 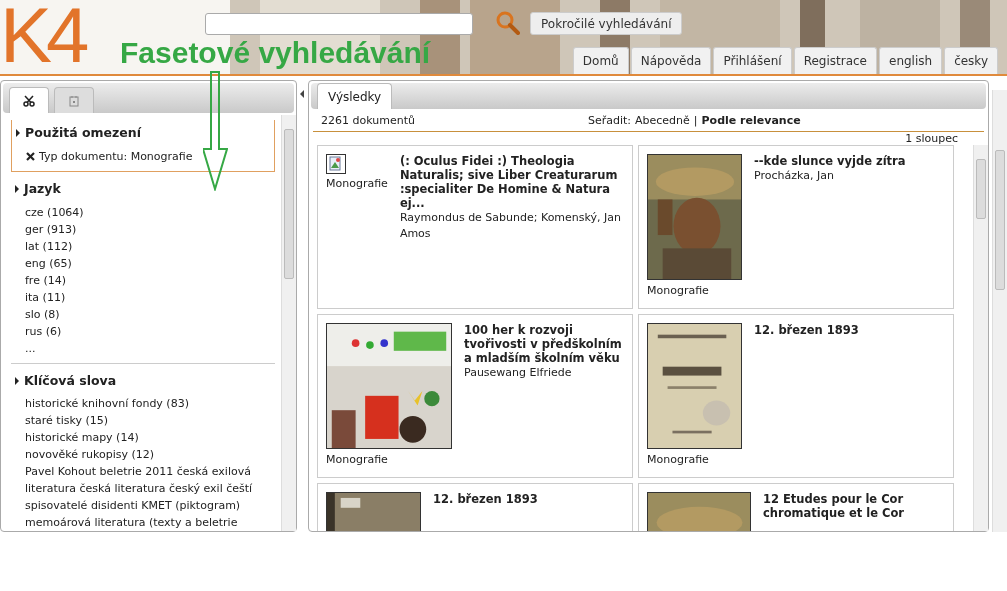 What do you see at coordinates (143, 331) in the screenshot?
I see `facet-link: rus (6)` at bounding box center [143, 331].